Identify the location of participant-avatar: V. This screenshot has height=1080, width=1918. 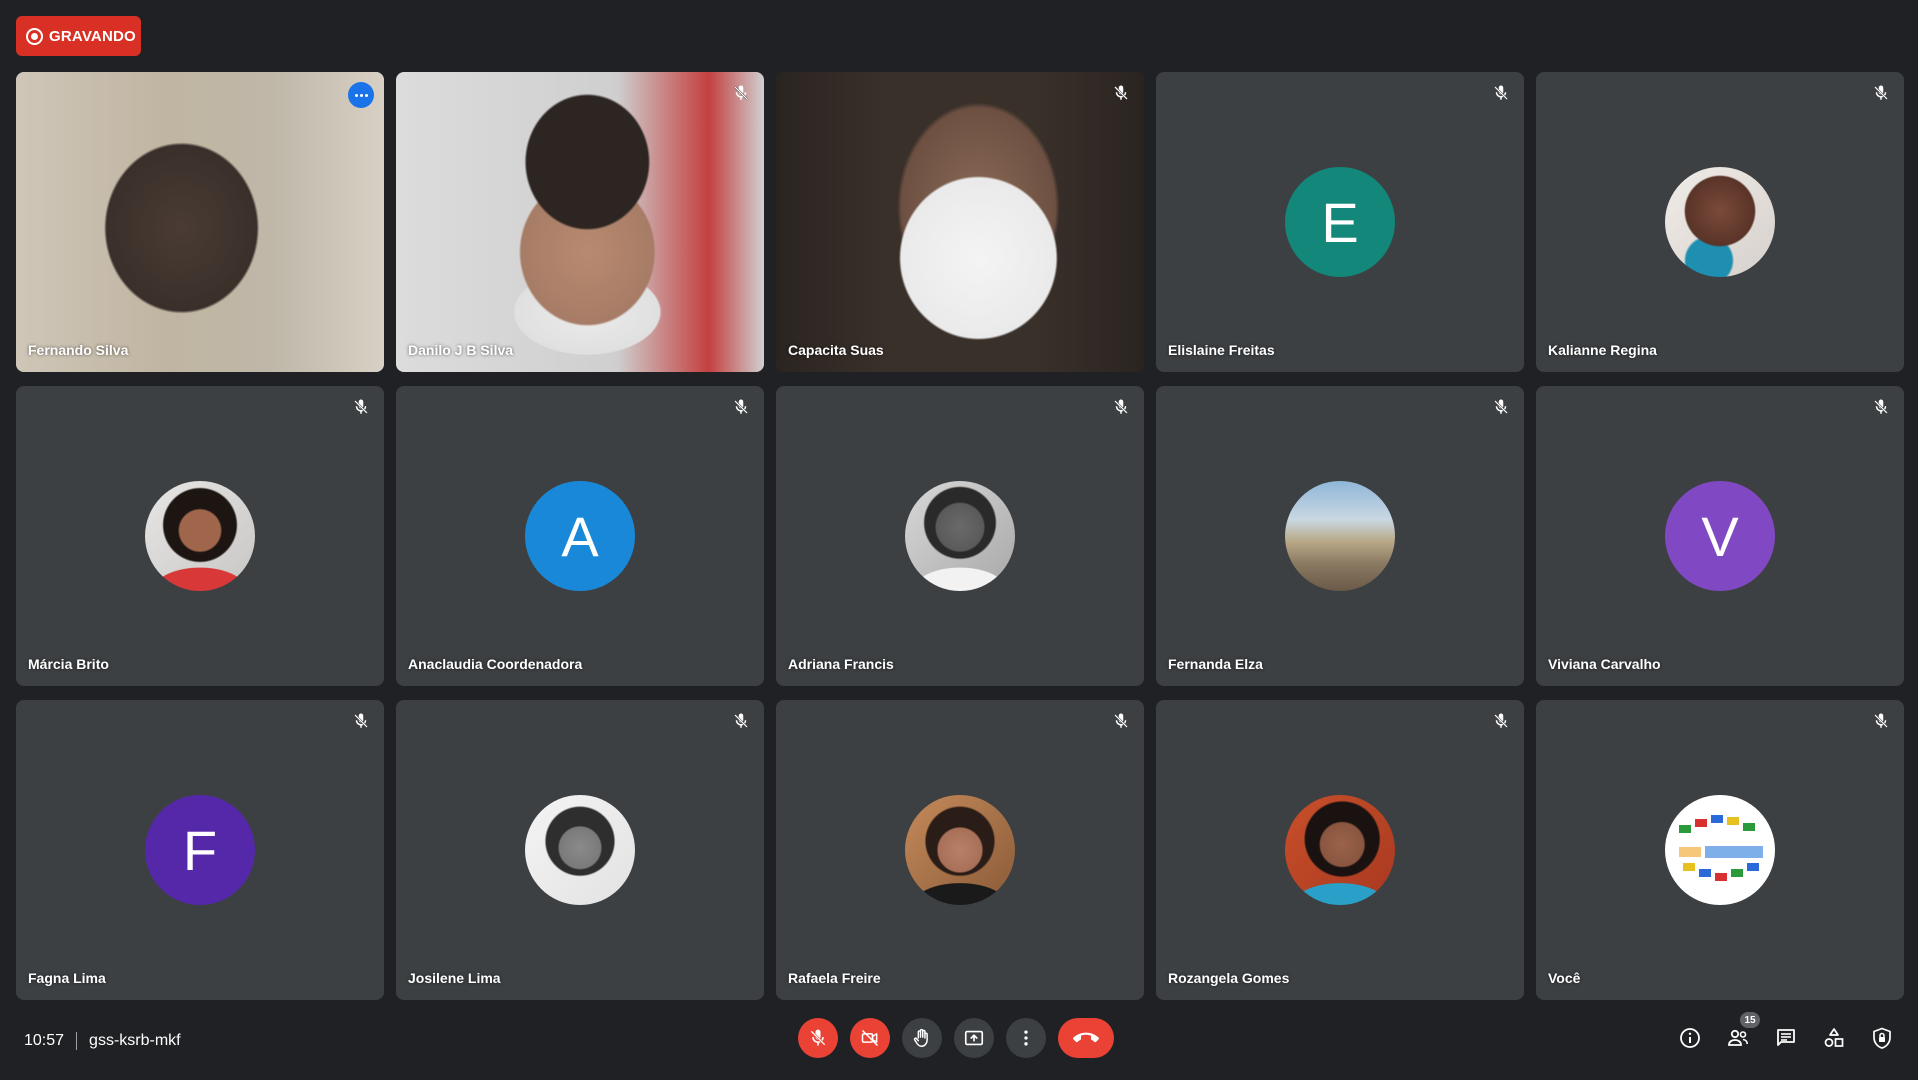
(1720, 536).